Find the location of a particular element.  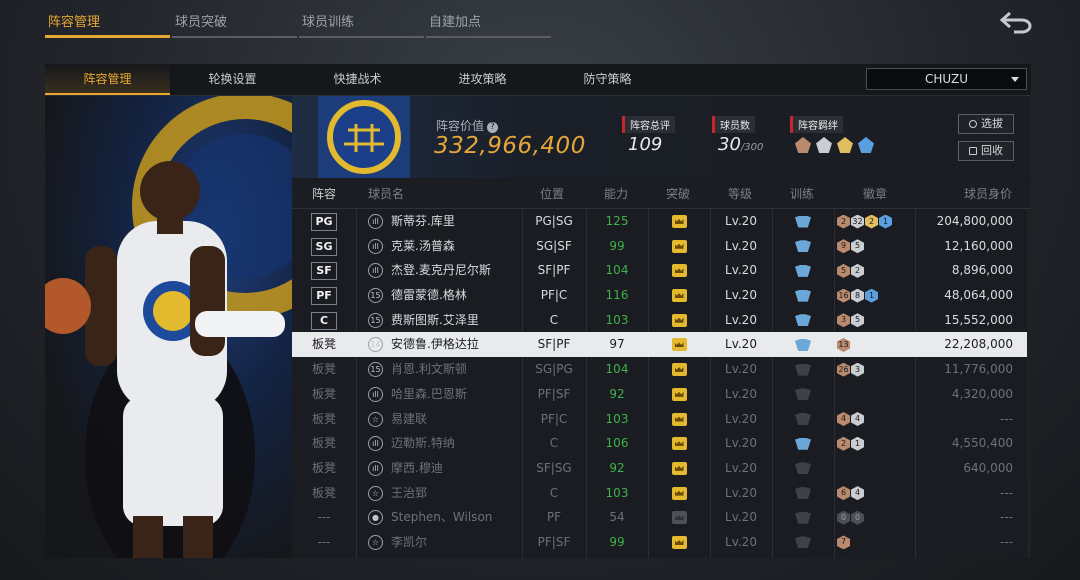

player-name-cell: ☆ 王治郅 is located at coordinates (445, 493).